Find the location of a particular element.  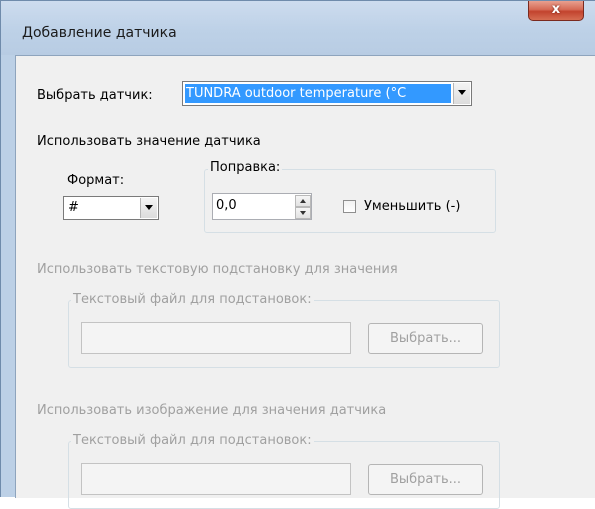

close-button: x is located at coordinates (556, 11).